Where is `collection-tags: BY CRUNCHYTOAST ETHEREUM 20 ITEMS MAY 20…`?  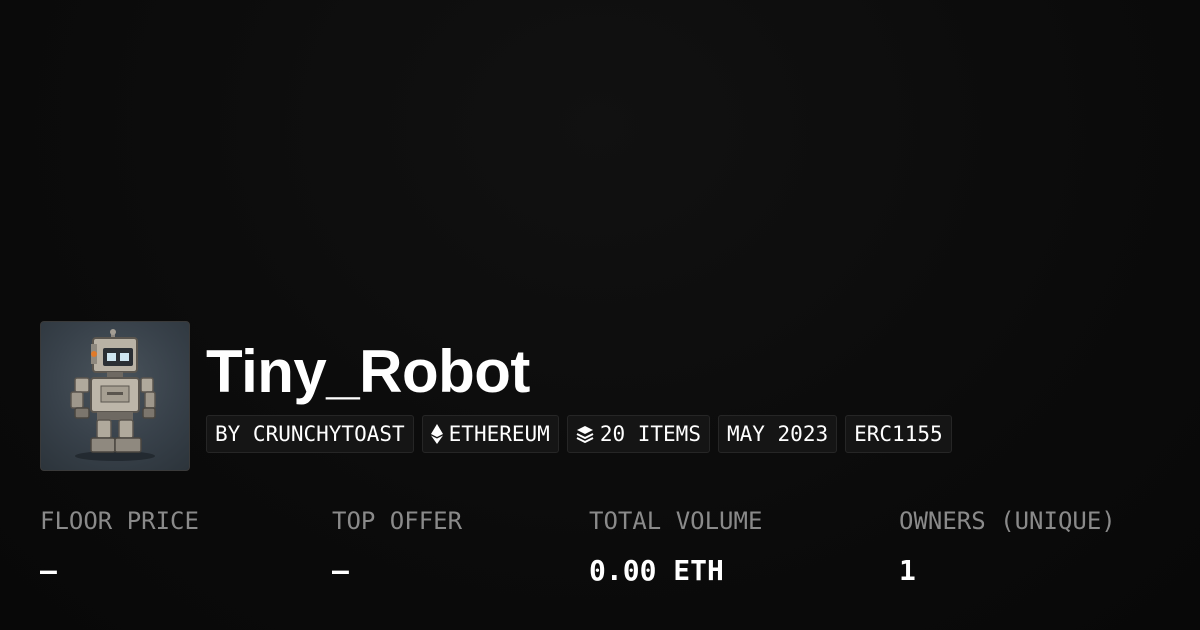 collection-tags: BY CRUNCHYTOAST ETHEREUM 20 ITEMS MAY 20… is located at coordinates (579, 434).